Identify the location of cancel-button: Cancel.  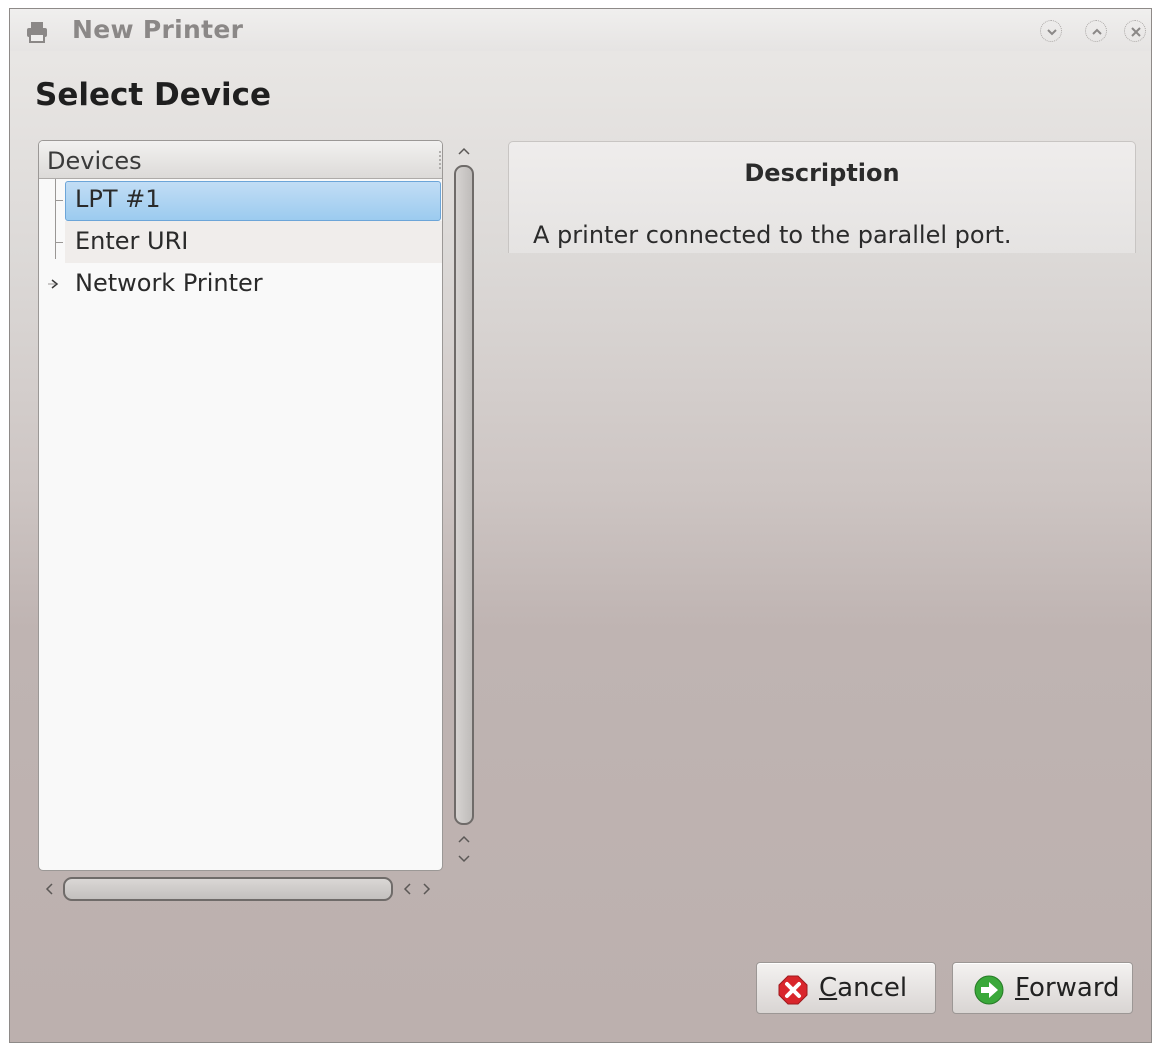
(846, 988).